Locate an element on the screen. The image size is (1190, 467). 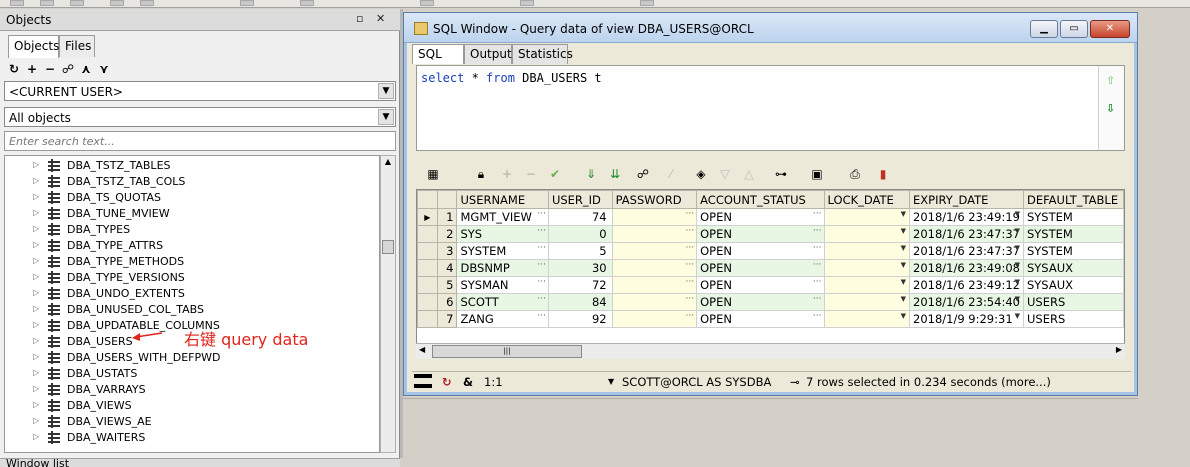
add-icon: + is located at coordinates (32, 69).